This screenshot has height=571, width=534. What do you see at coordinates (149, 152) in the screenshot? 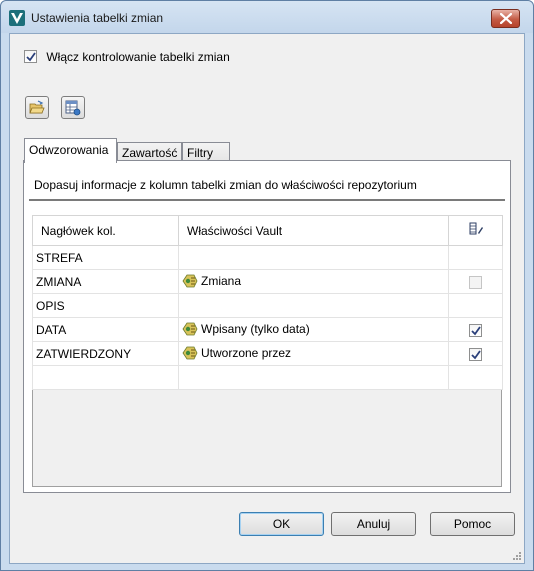
I see `tab-zawartosc: Zawartość` at bounding box center [149, 152].